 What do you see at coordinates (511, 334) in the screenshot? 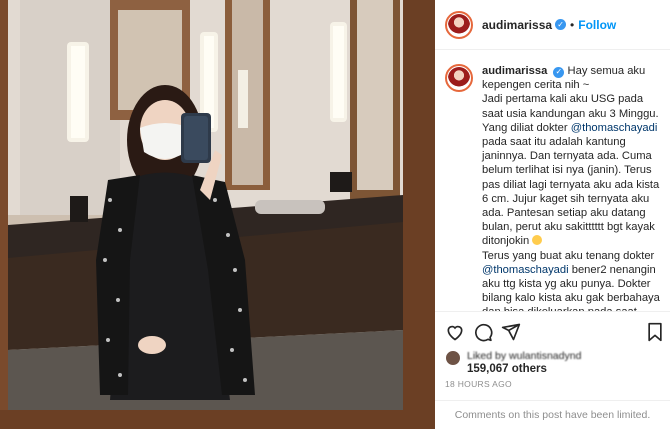
I see `share-icon` at bounding box center [511, 334].